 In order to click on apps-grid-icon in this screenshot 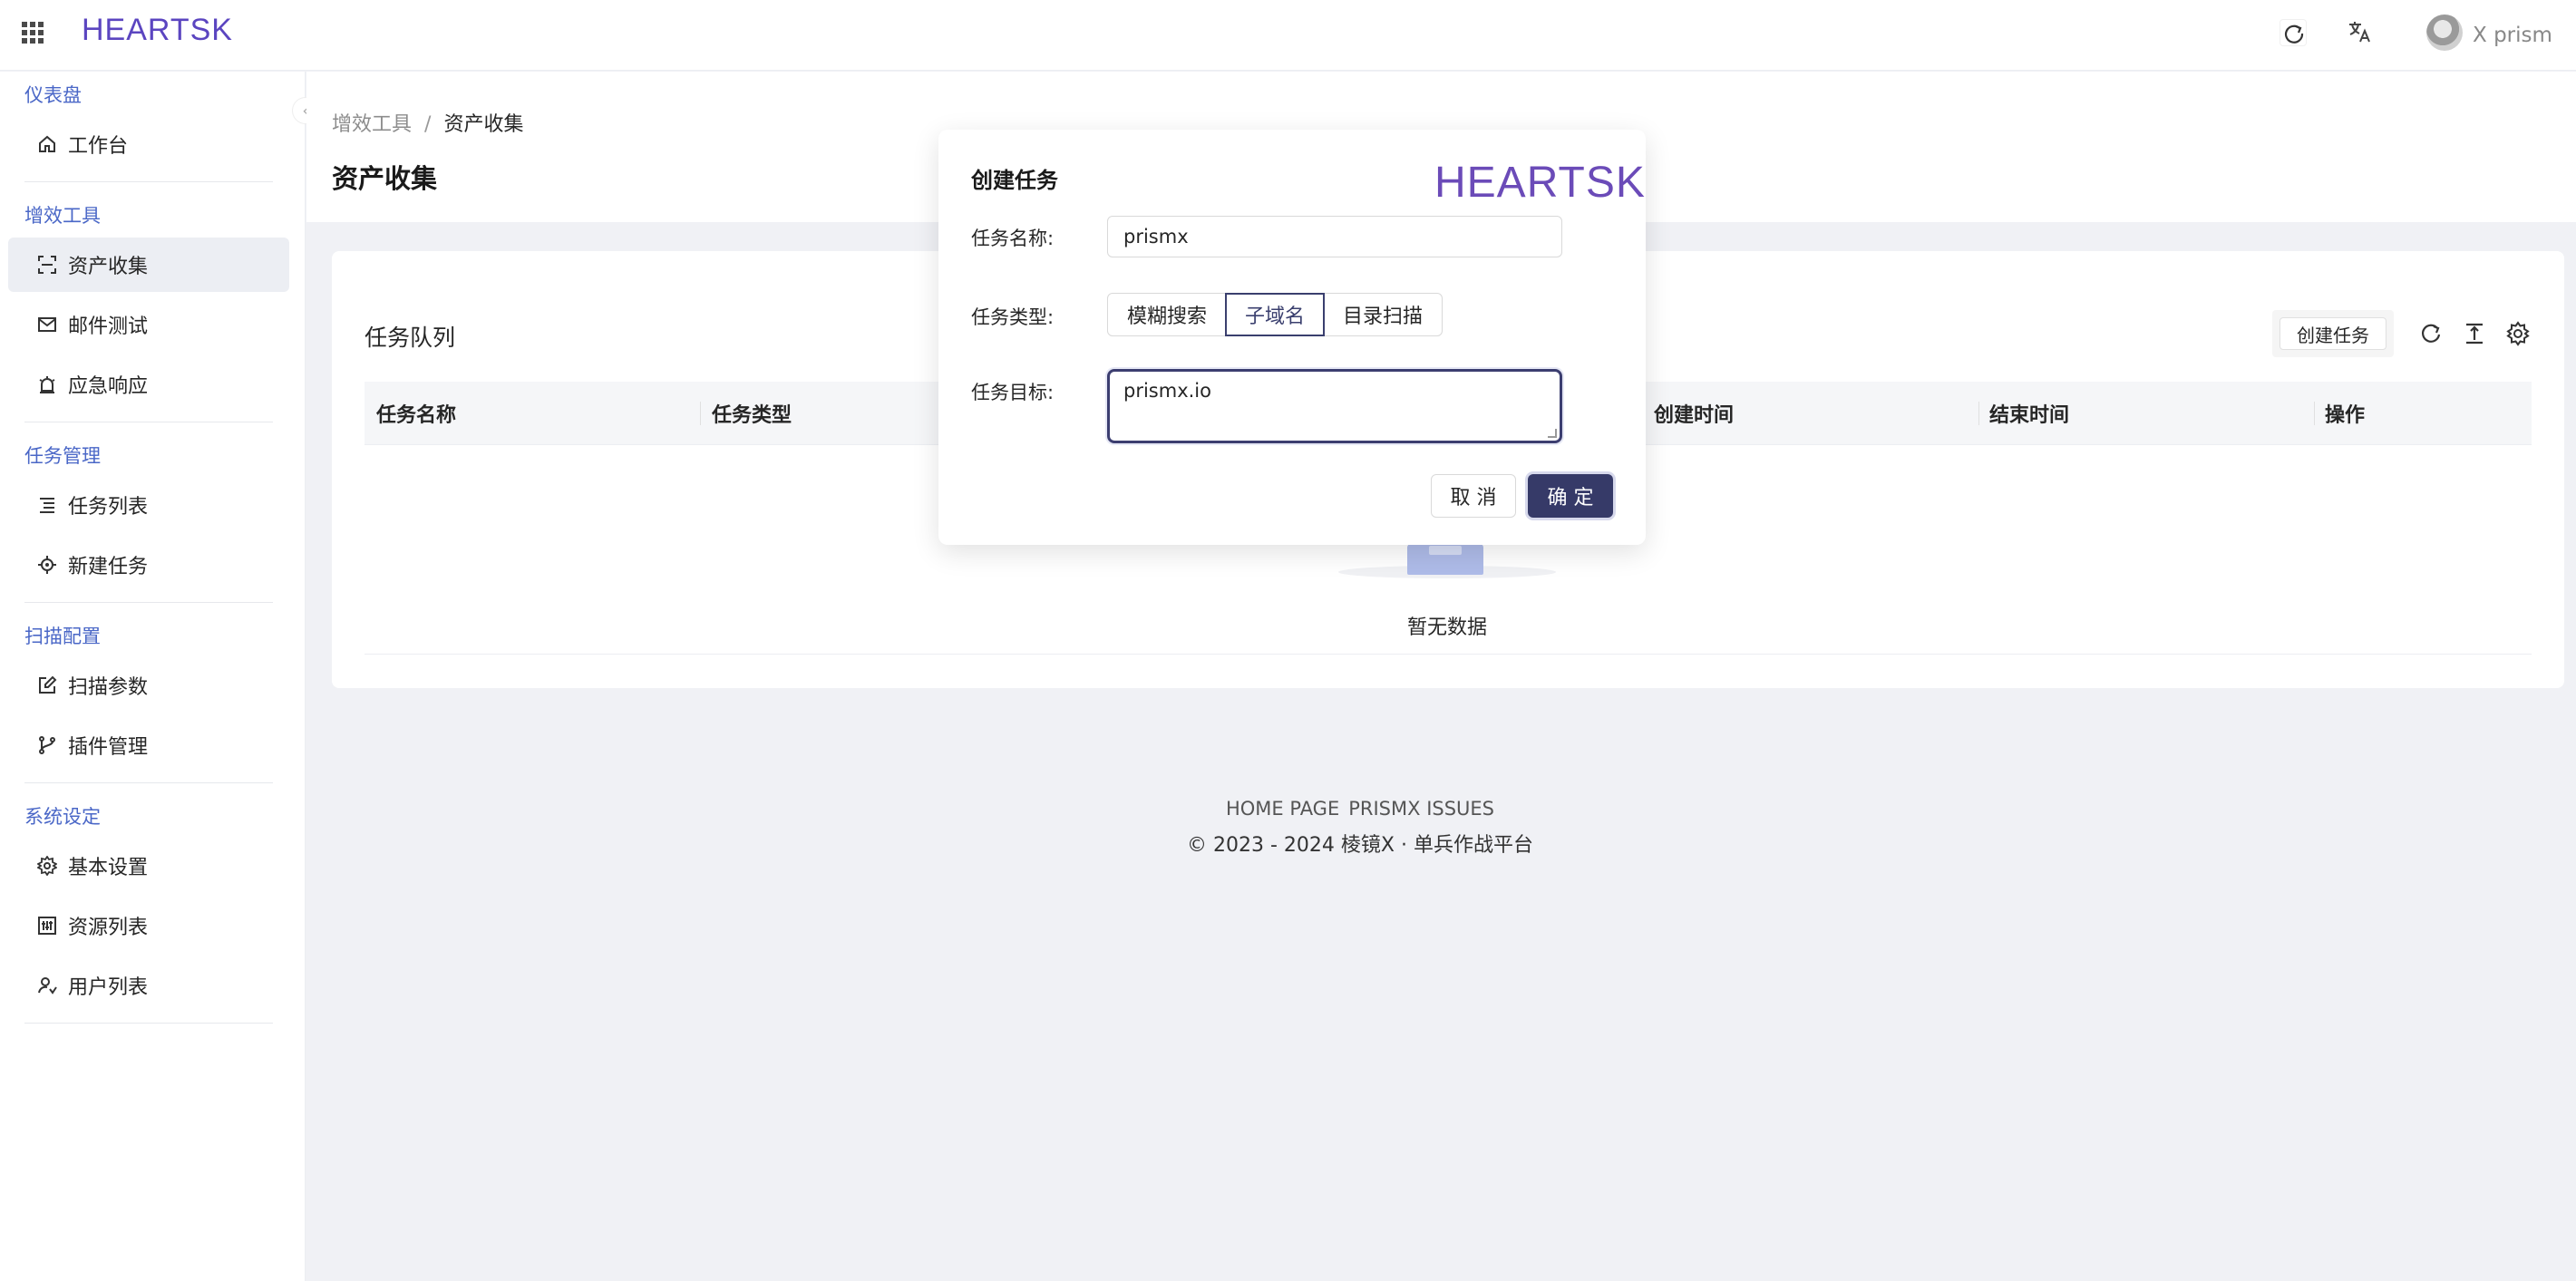, I will do `click(33, 33)`.